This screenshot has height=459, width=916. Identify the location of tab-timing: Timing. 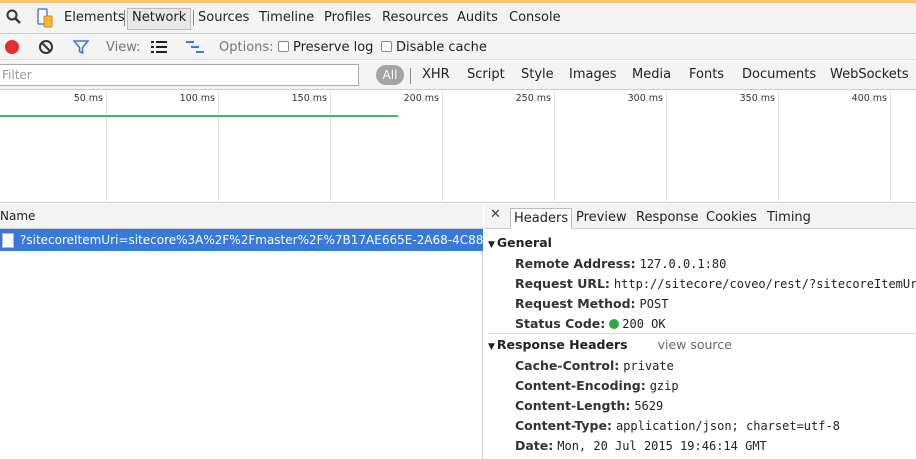
(789, 218).